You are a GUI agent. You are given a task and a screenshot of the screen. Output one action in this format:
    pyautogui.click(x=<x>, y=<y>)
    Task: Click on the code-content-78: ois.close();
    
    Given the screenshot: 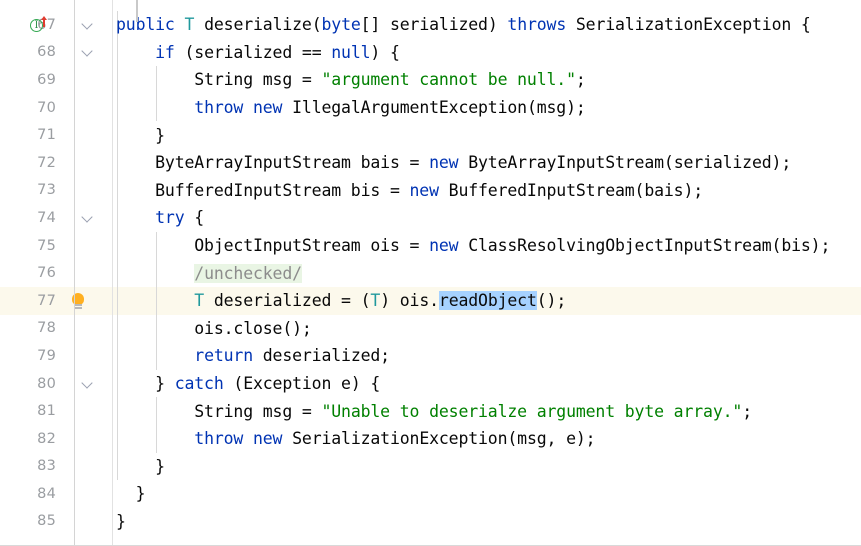 What is the action you would take?
    pyautogui.click(x=486, y=328)
    